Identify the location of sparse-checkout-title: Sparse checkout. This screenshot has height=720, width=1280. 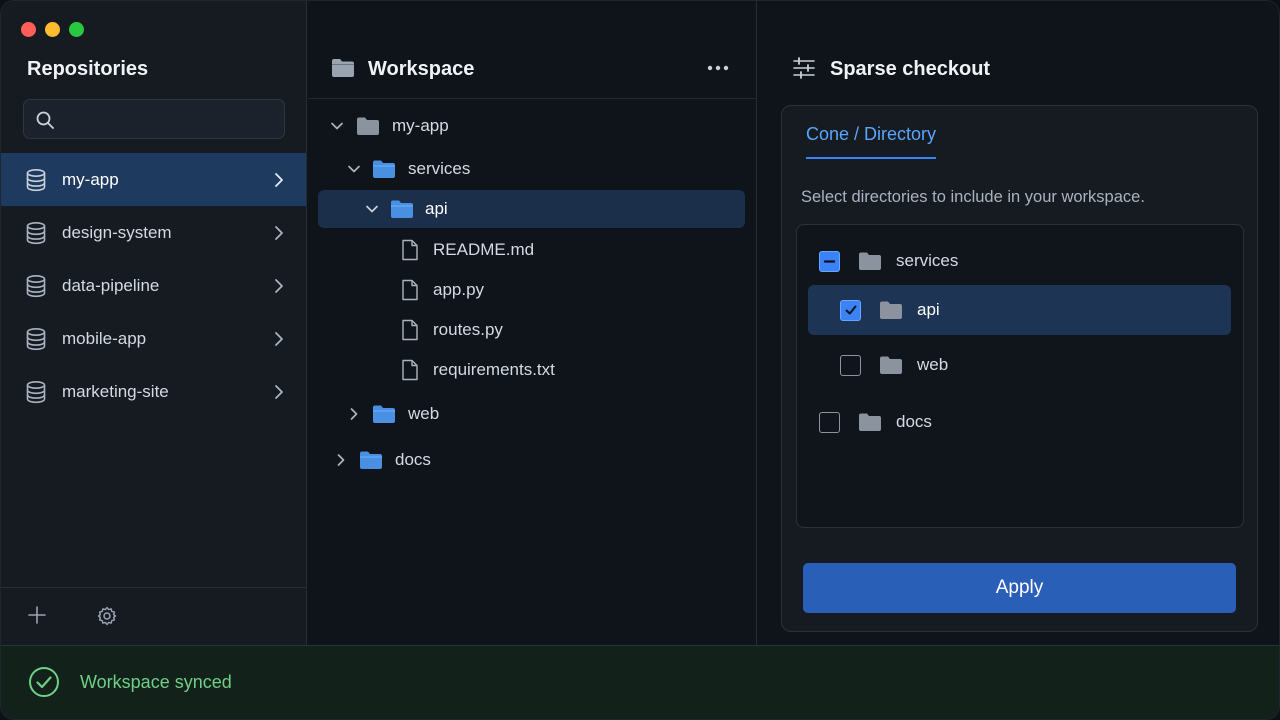
(910, 69).